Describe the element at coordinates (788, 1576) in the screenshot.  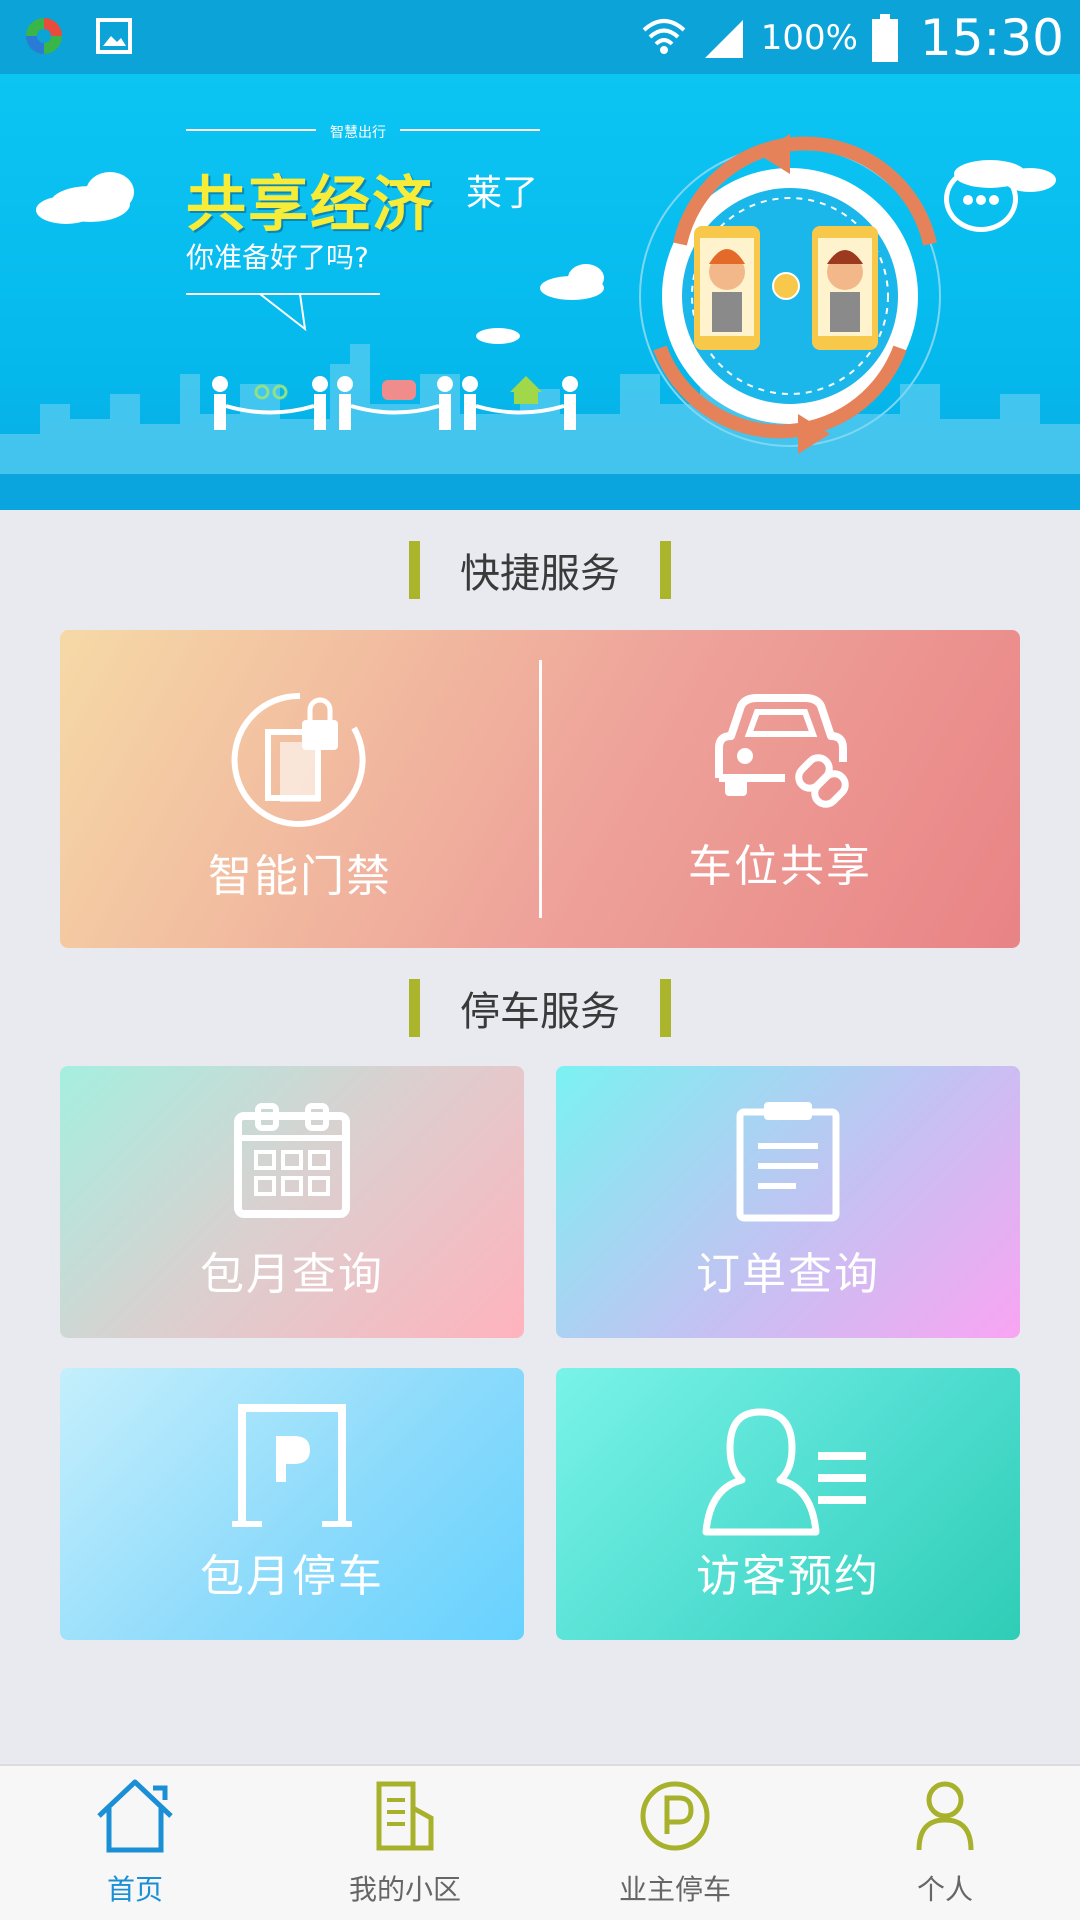
I see `card-label: 访客预约` at that location.